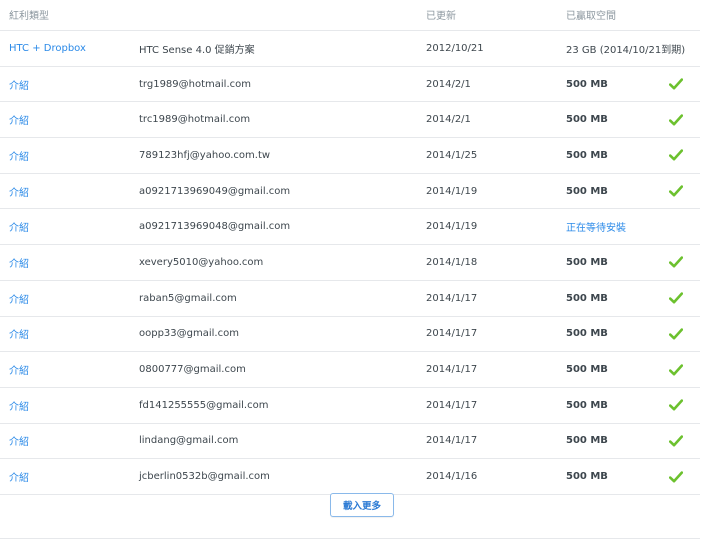  What do you see at coordinates (215, 227) in the screenshot?
I see `referral-email: a0921713969048@gmail.com` at bounding box center [215, 227].